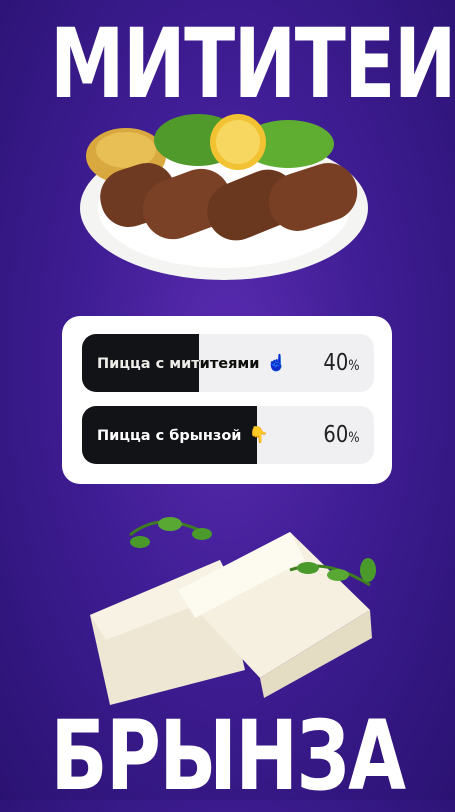 The image size is (455, 812). I want to click on poll-option-mititei: Пицца с мититеями ☝️ 40%, so click(228, 363).